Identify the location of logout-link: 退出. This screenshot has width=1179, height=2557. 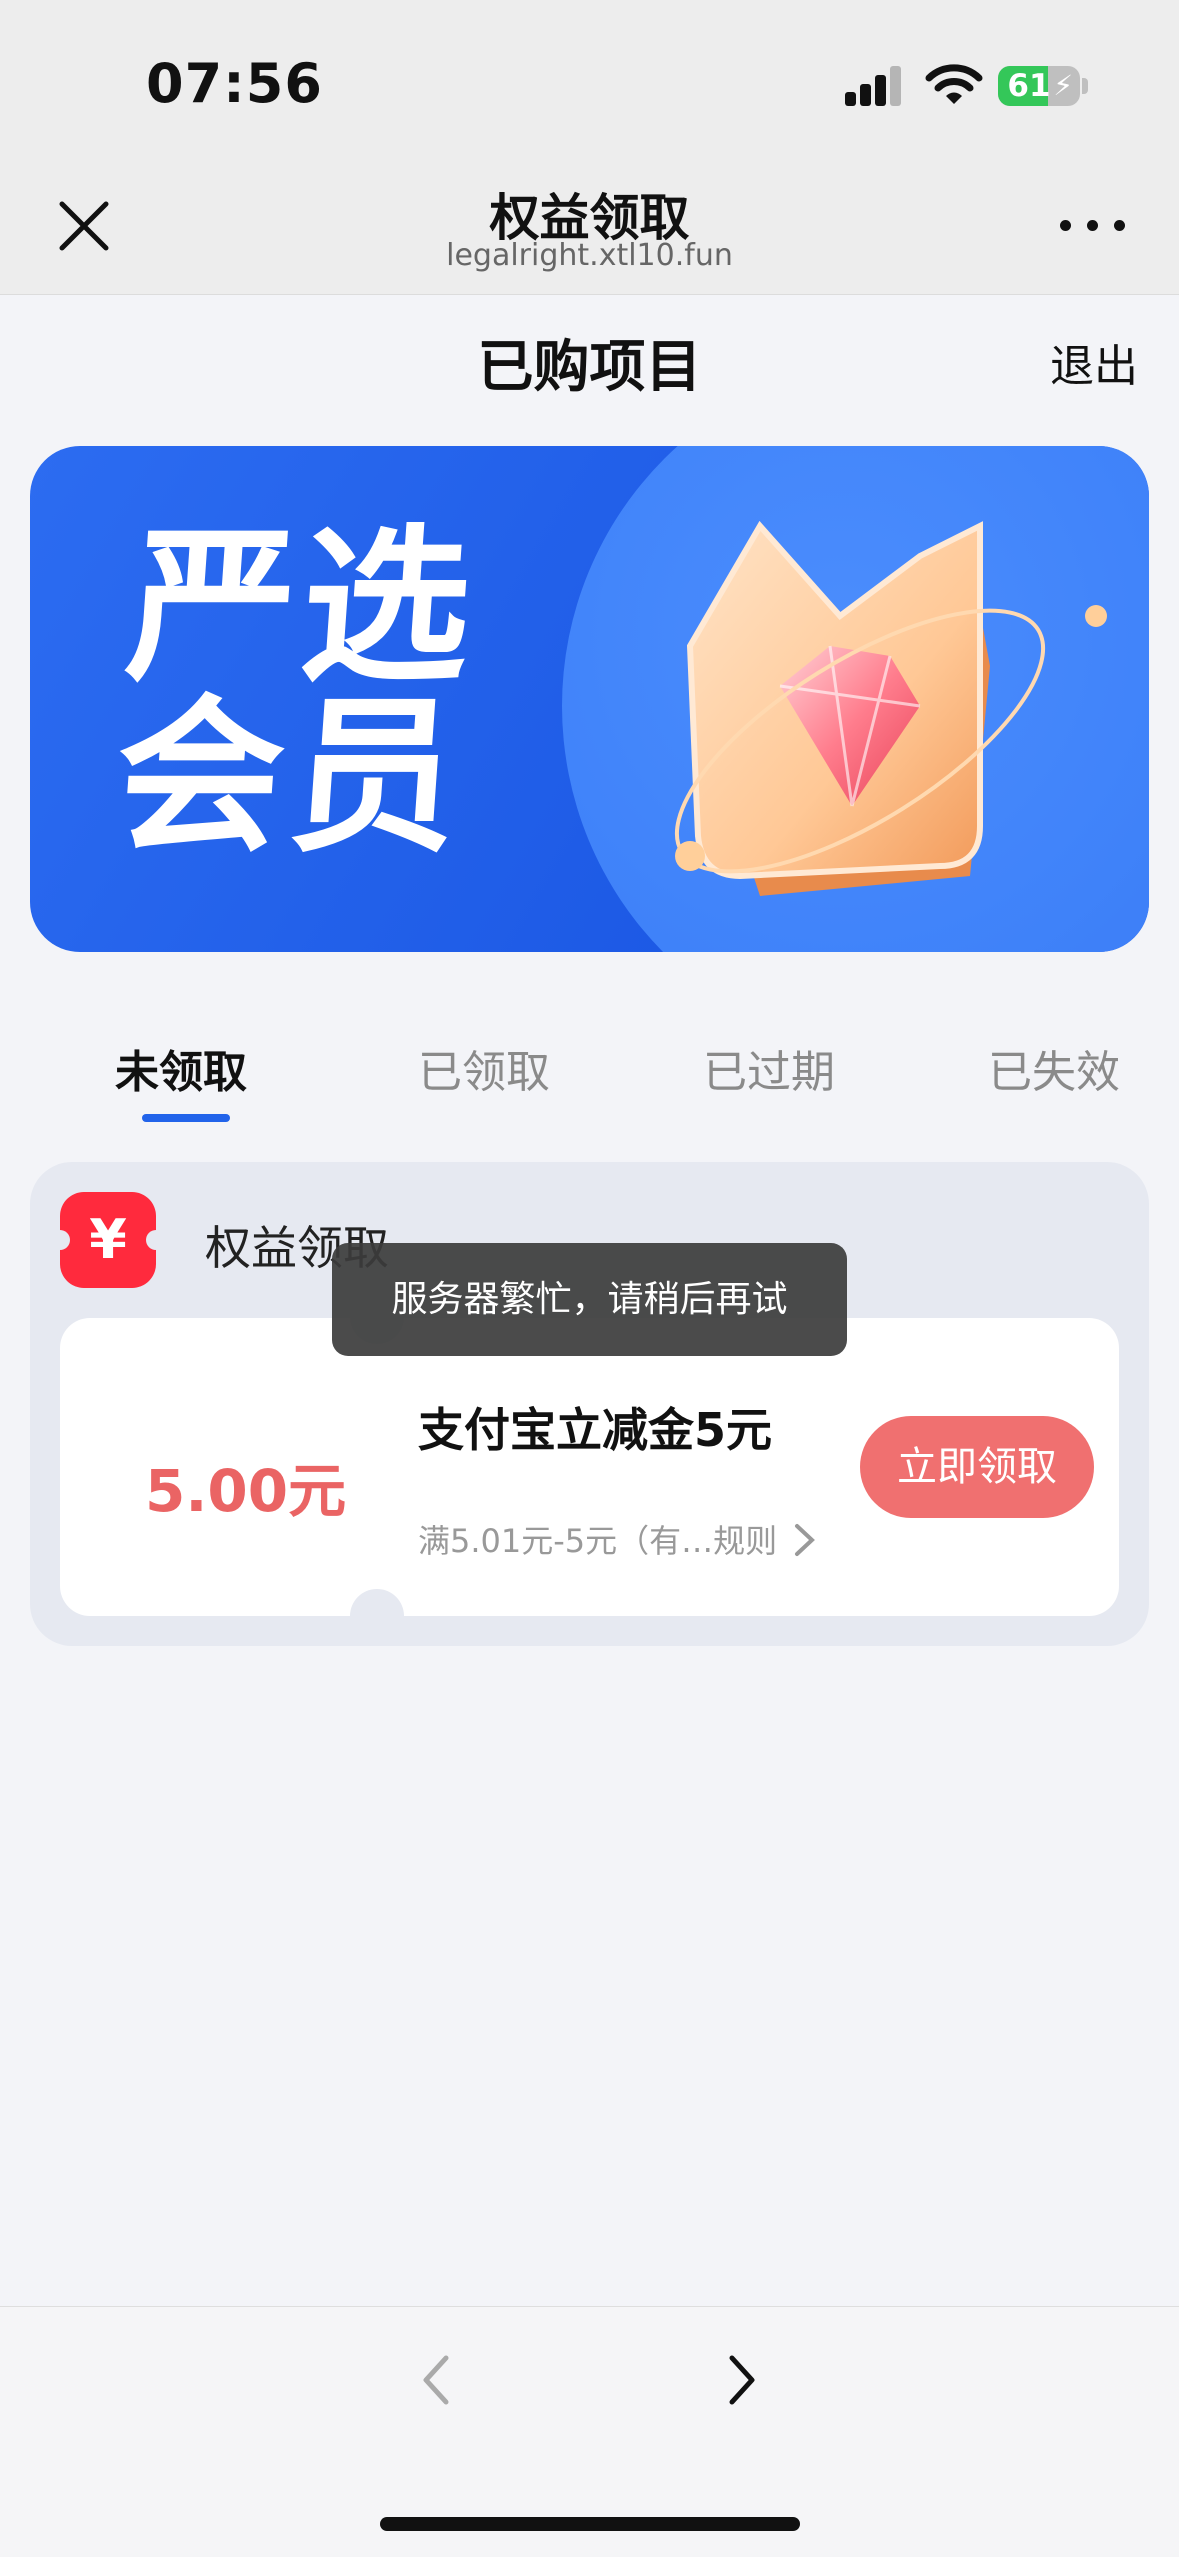
(1094, 362).